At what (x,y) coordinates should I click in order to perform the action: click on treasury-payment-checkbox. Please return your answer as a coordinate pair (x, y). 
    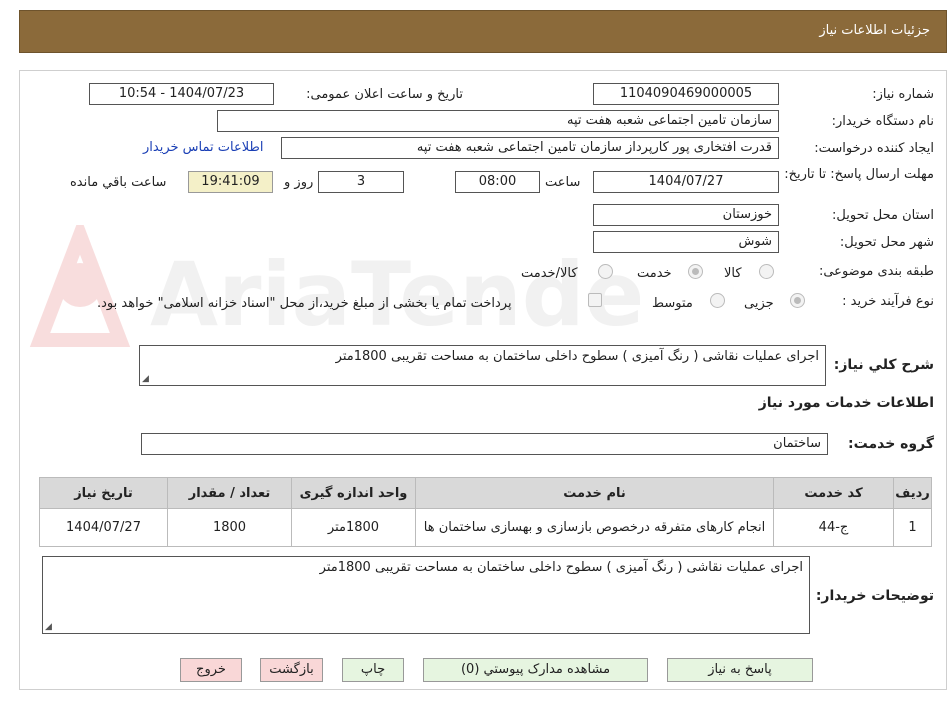
    Looking at the image, I should click on (595, 300).